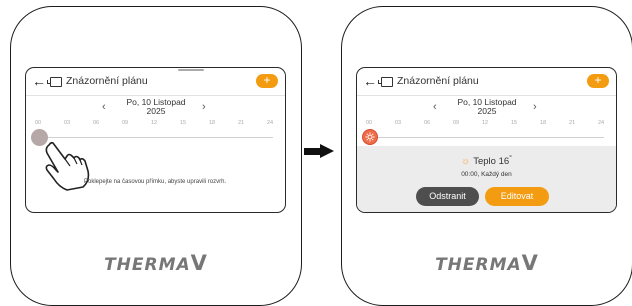  I want to click on temperature-value: 16, so click(504, 162).